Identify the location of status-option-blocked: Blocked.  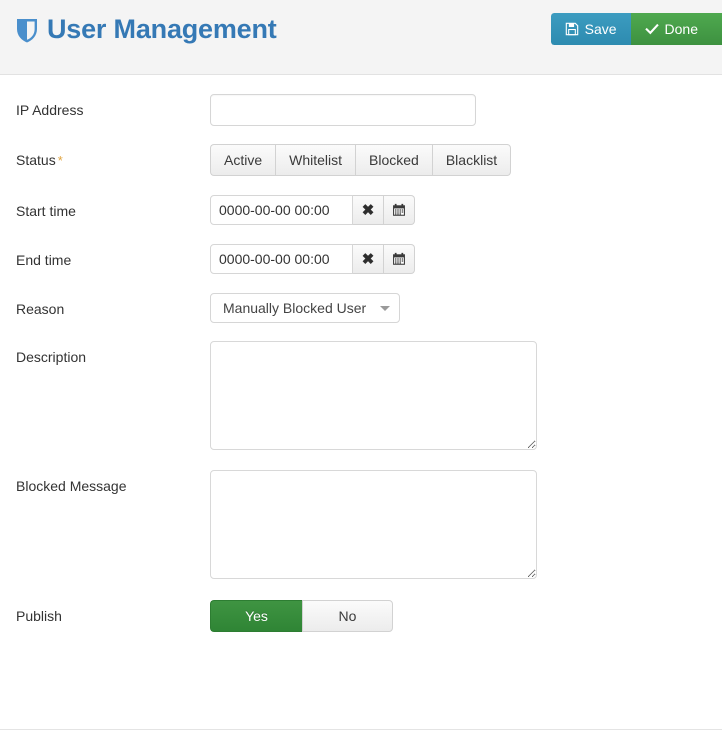
(393, 160).